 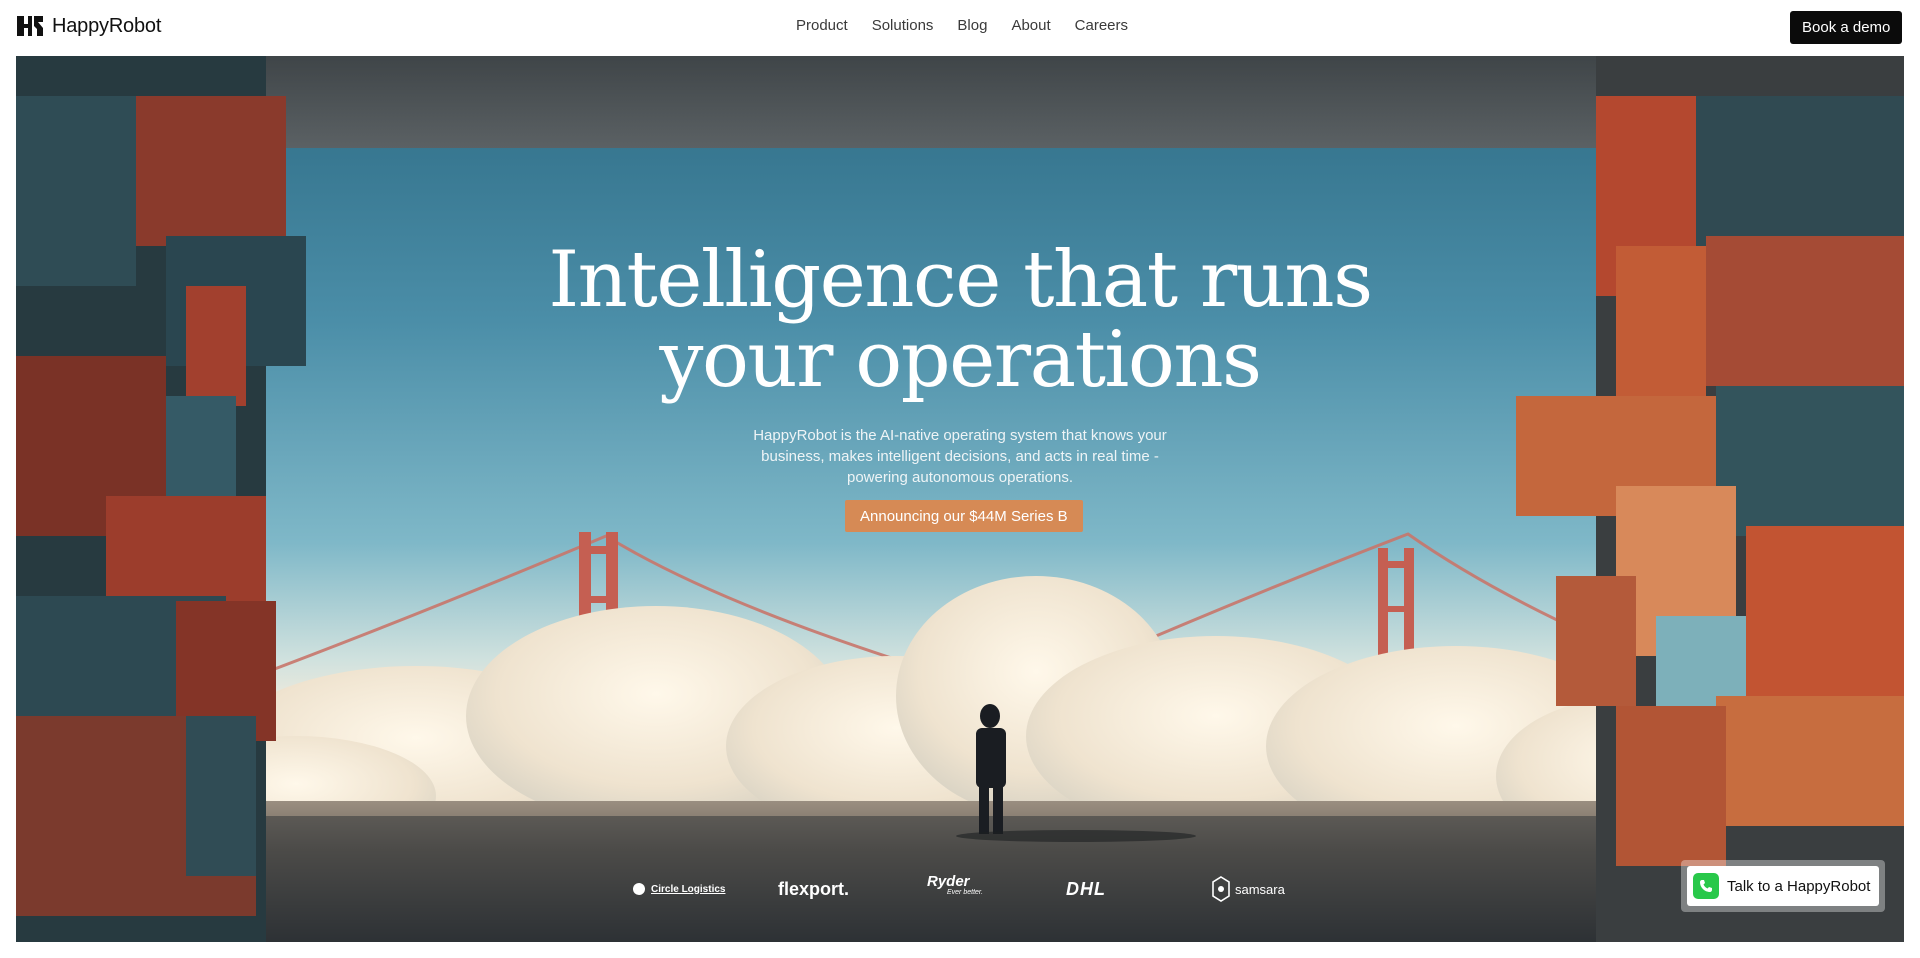 I want to click on main-nav: Product Solutions Blog About Careers, so click(x=962, y=25).